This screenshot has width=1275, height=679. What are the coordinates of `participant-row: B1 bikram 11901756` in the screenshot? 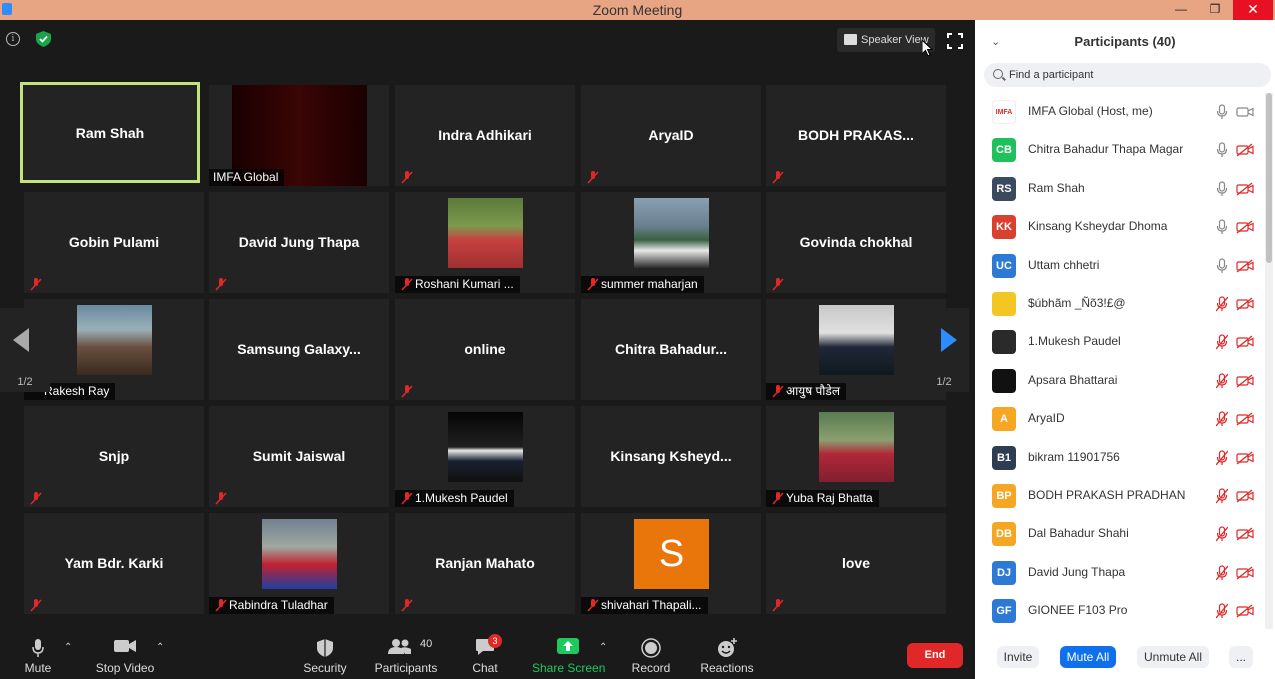 It's located at (1125, 458).